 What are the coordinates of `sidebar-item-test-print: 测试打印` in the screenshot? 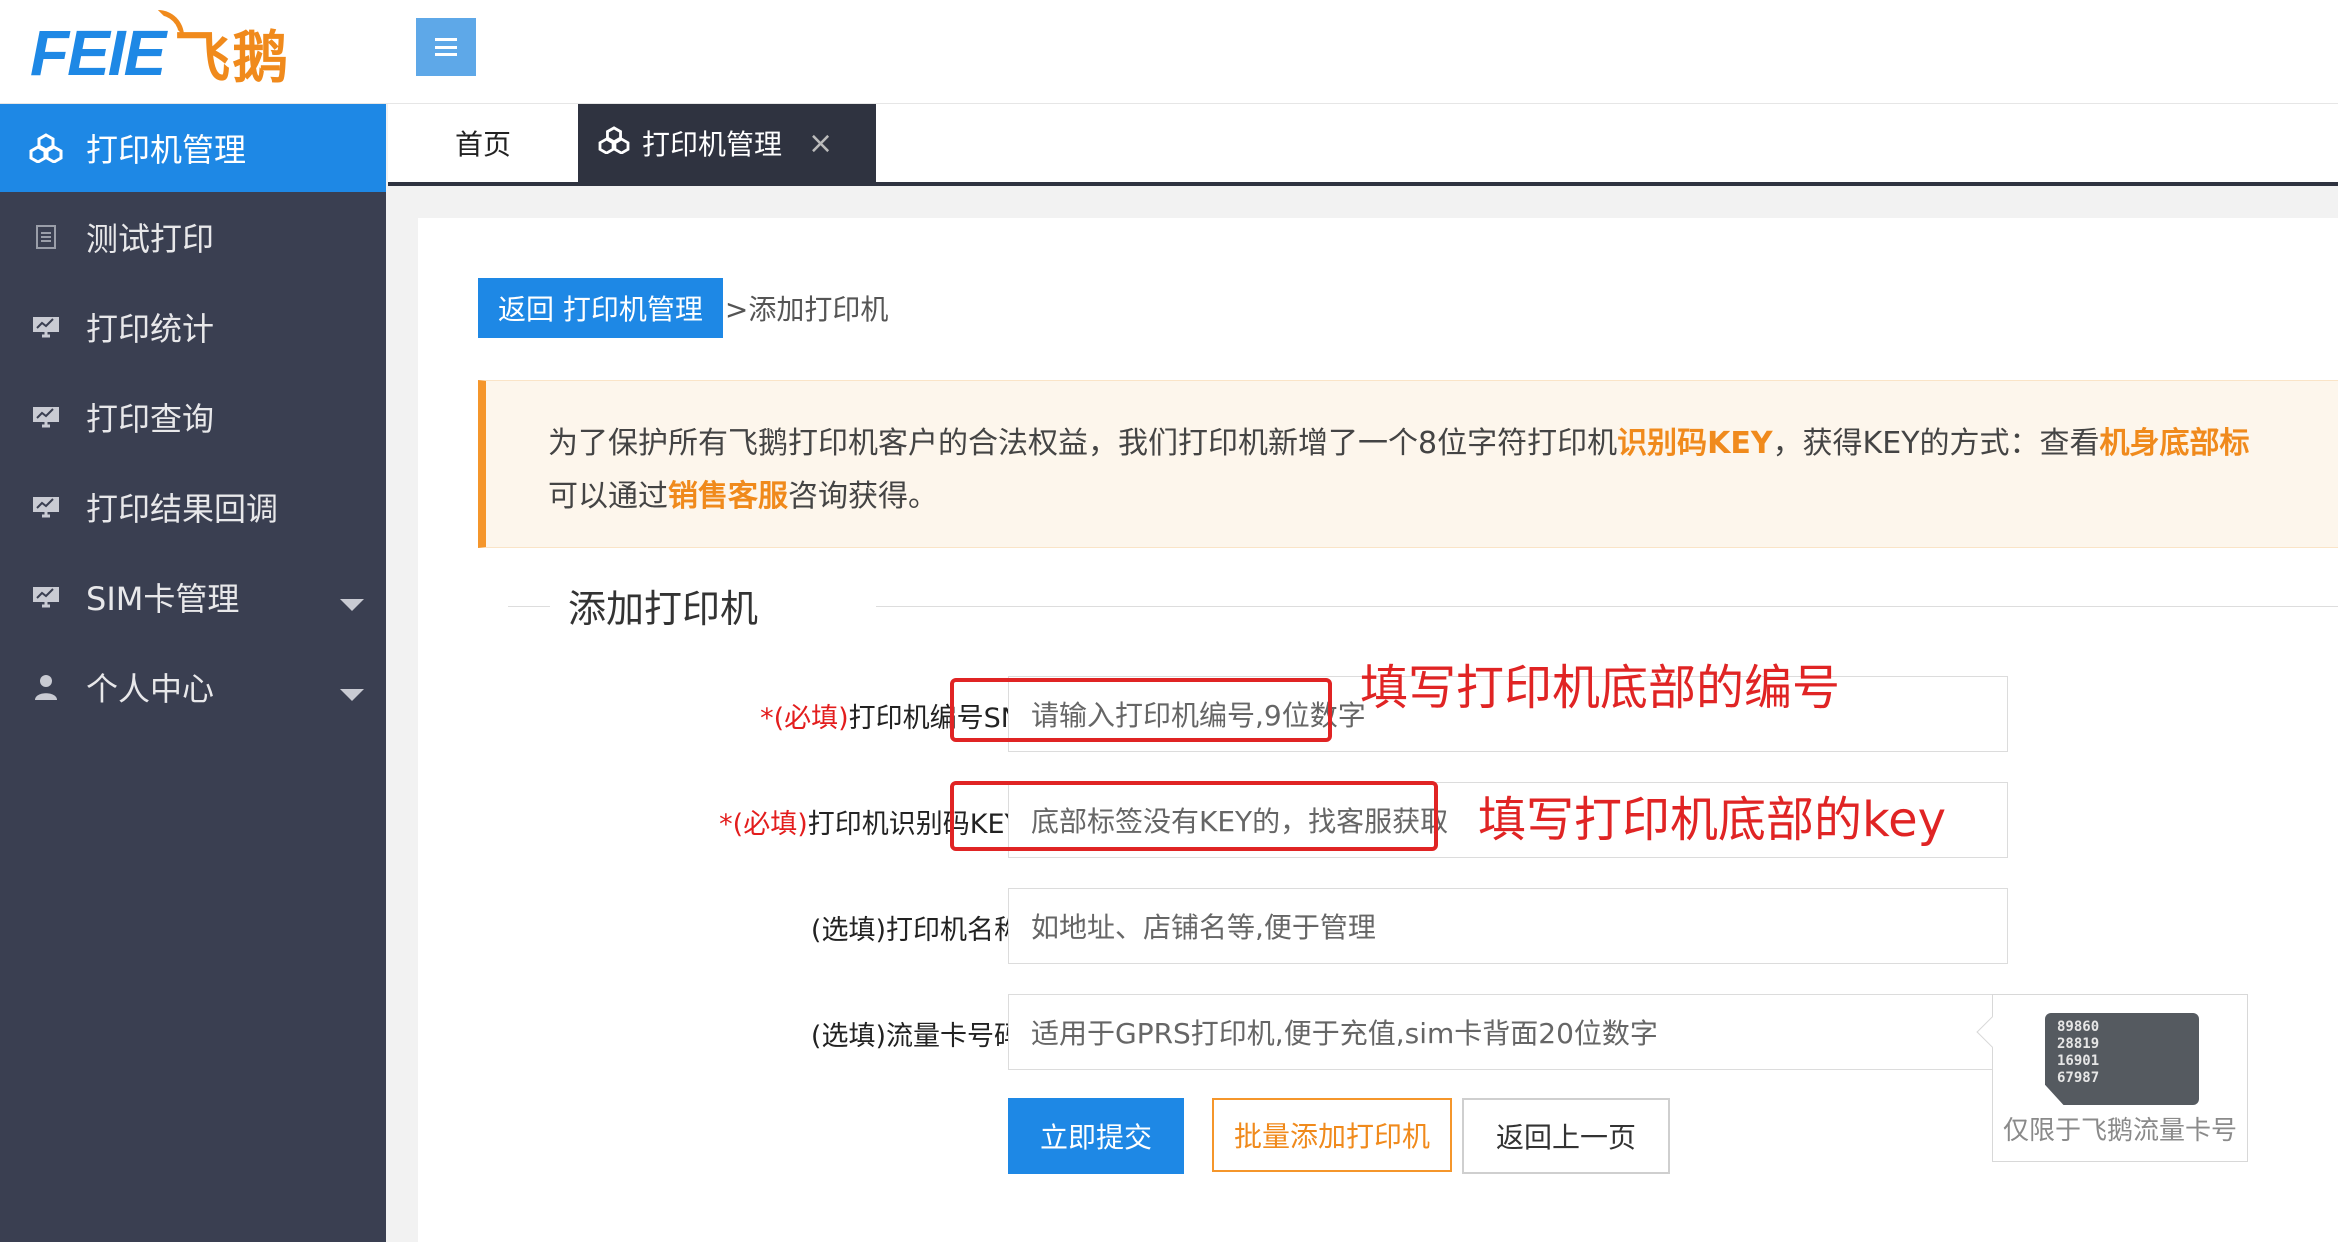 It's located at (193, 237).